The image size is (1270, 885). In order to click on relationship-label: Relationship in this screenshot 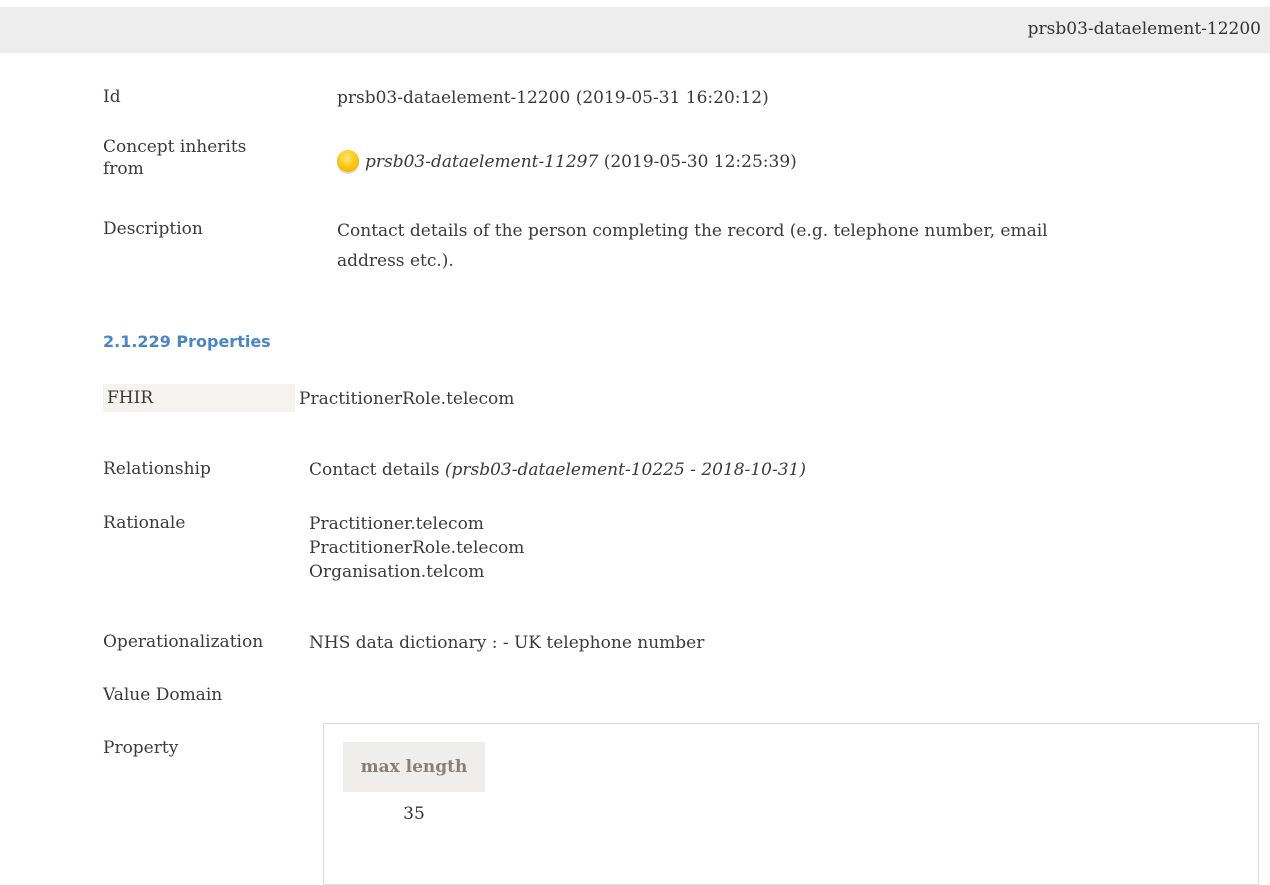, I will do `click(157, 469)`.